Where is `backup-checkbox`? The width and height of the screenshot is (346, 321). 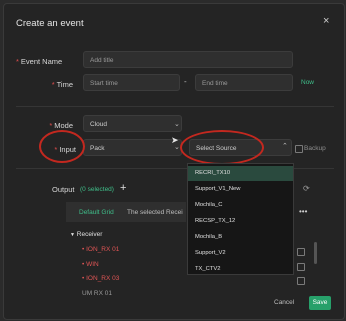
backup-checkbox is located at coordinates (299, 149).